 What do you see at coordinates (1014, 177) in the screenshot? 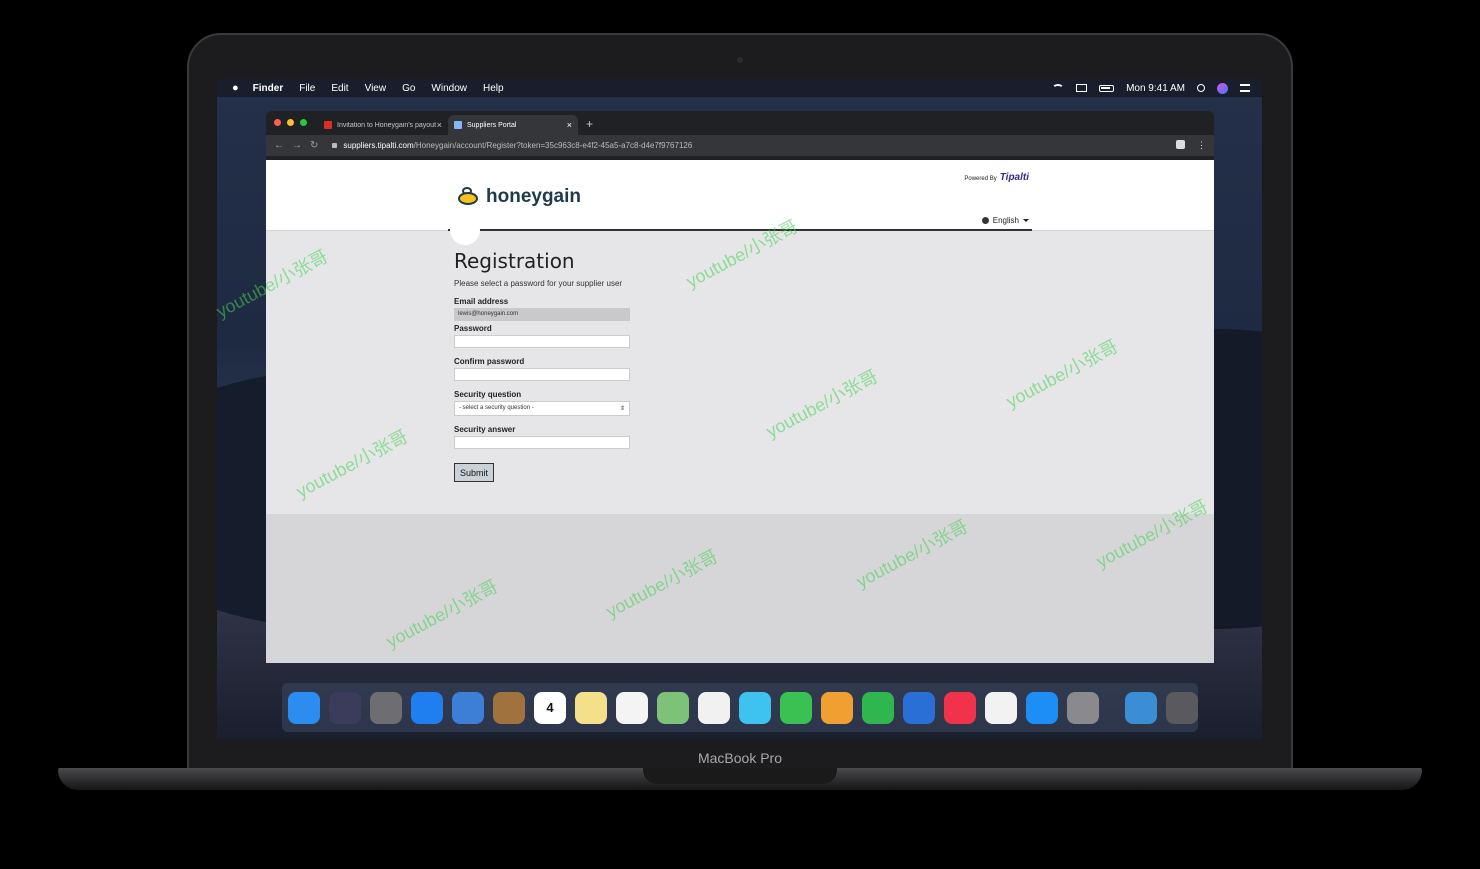
I see `tipalti-logo: Tipalti` at bounding box center [1014, 177].